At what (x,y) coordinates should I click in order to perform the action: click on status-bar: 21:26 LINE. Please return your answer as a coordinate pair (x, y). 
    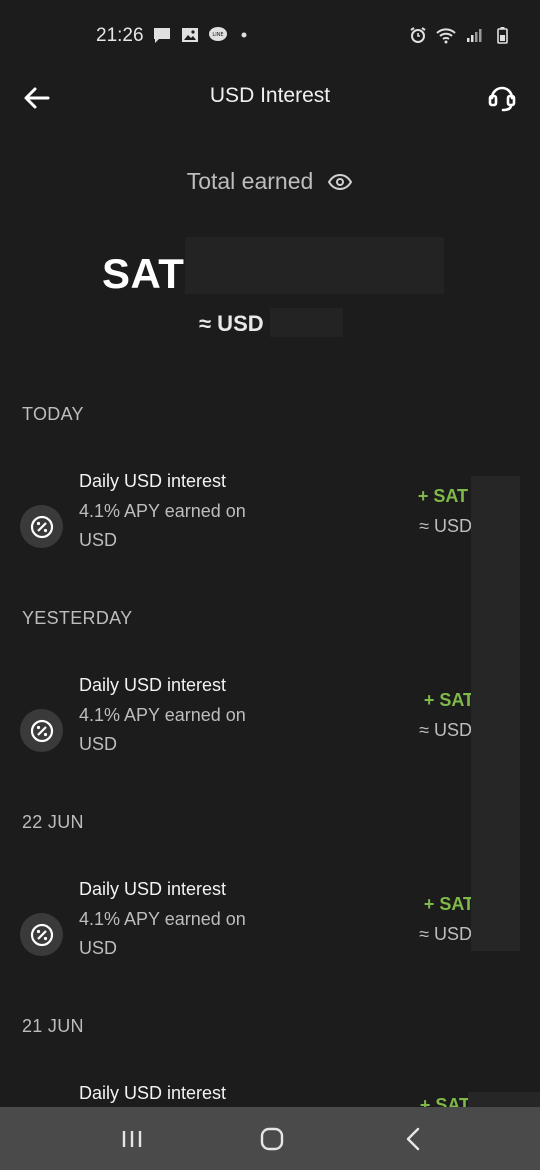
    Looking at the image, I should click on (270, 36).